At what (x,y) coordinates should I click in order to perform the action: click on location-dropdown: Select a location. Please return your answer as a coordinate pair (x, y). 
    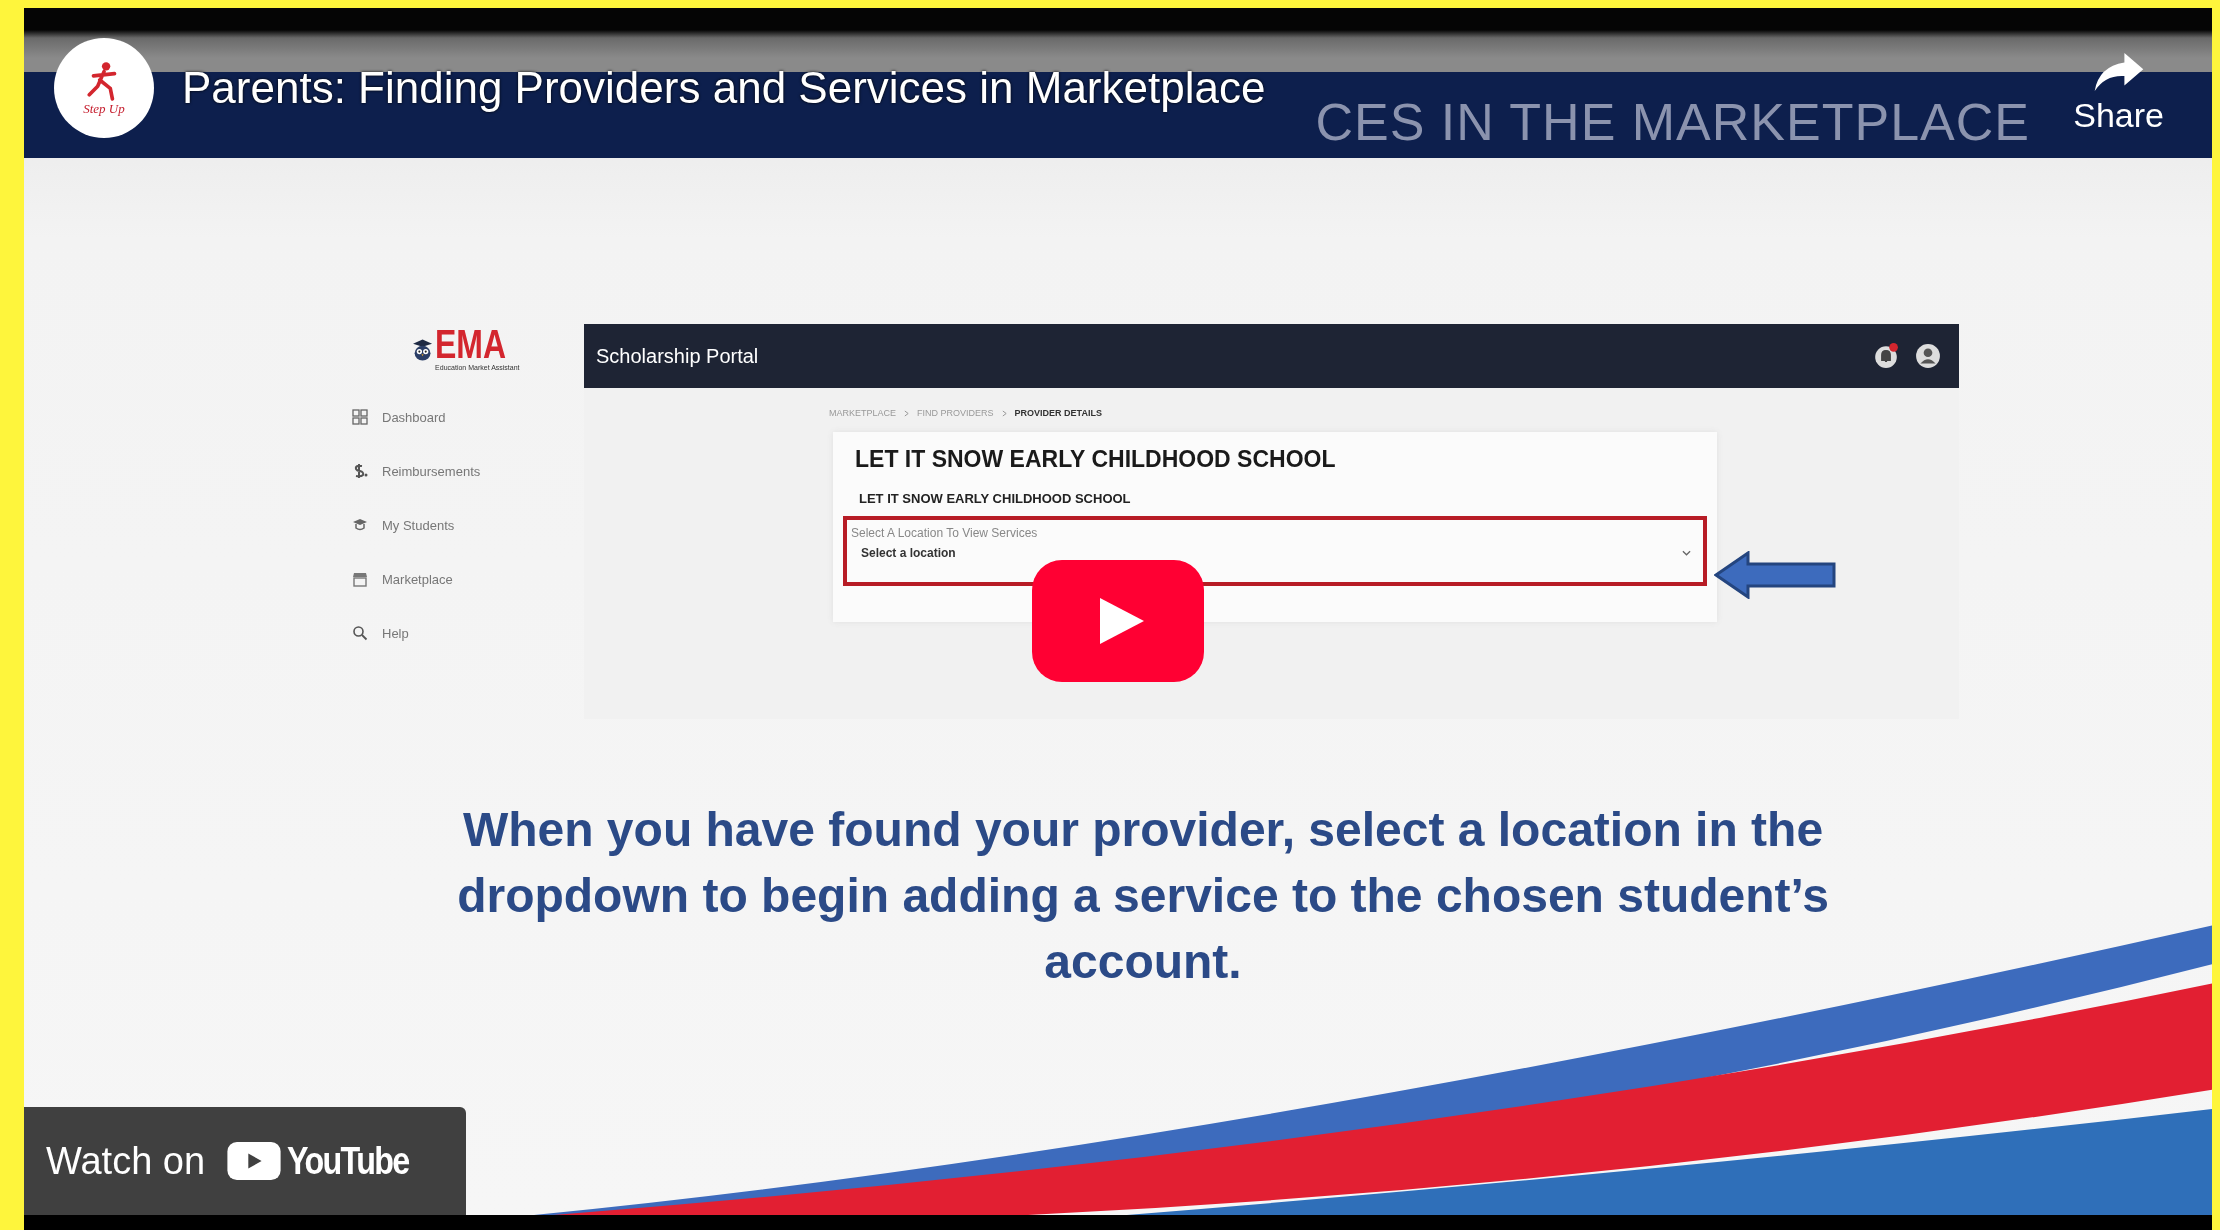
    Looking at the image, I should click on (1271, 553).